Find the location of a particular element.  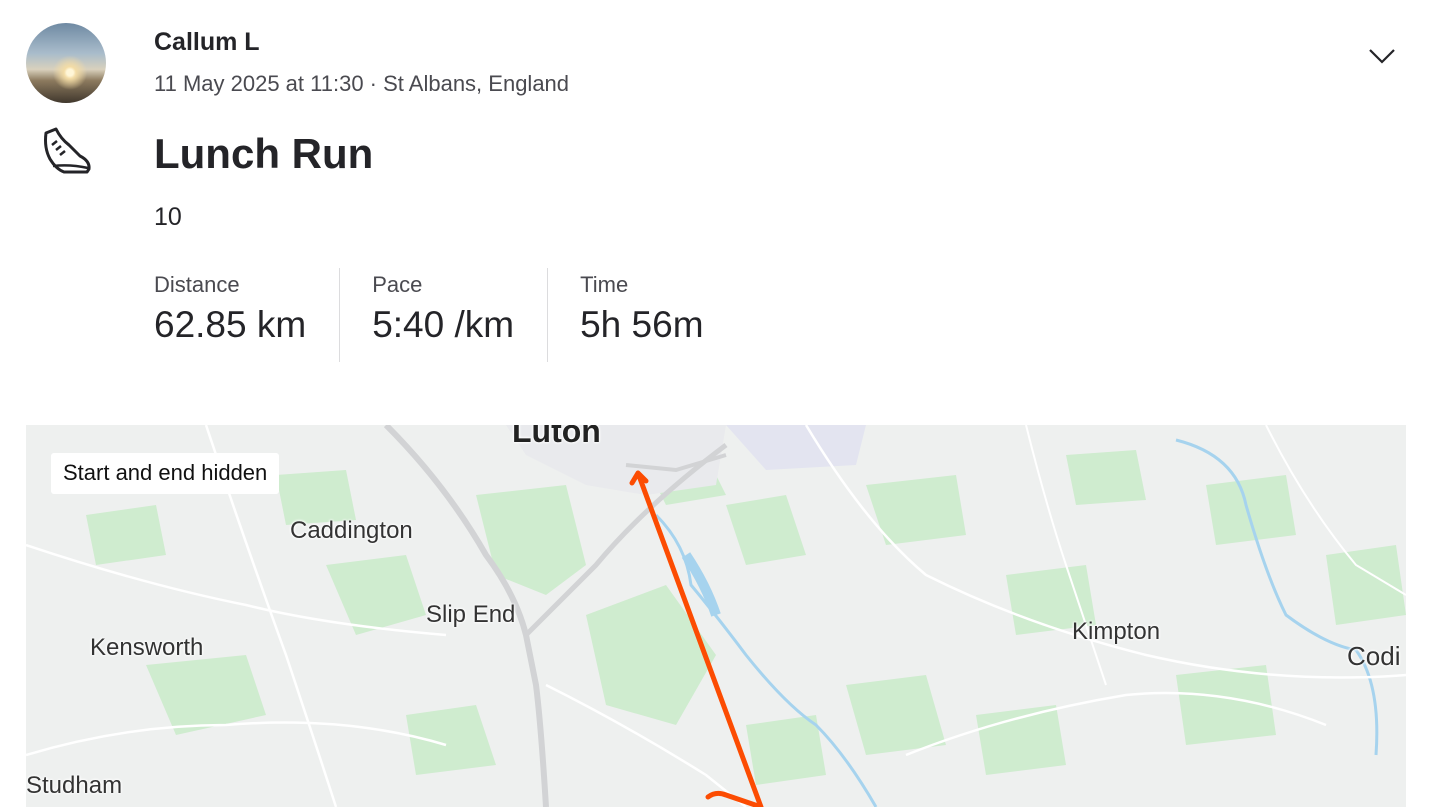

athlete-name: Callum L is located at coordinates (207, 42).